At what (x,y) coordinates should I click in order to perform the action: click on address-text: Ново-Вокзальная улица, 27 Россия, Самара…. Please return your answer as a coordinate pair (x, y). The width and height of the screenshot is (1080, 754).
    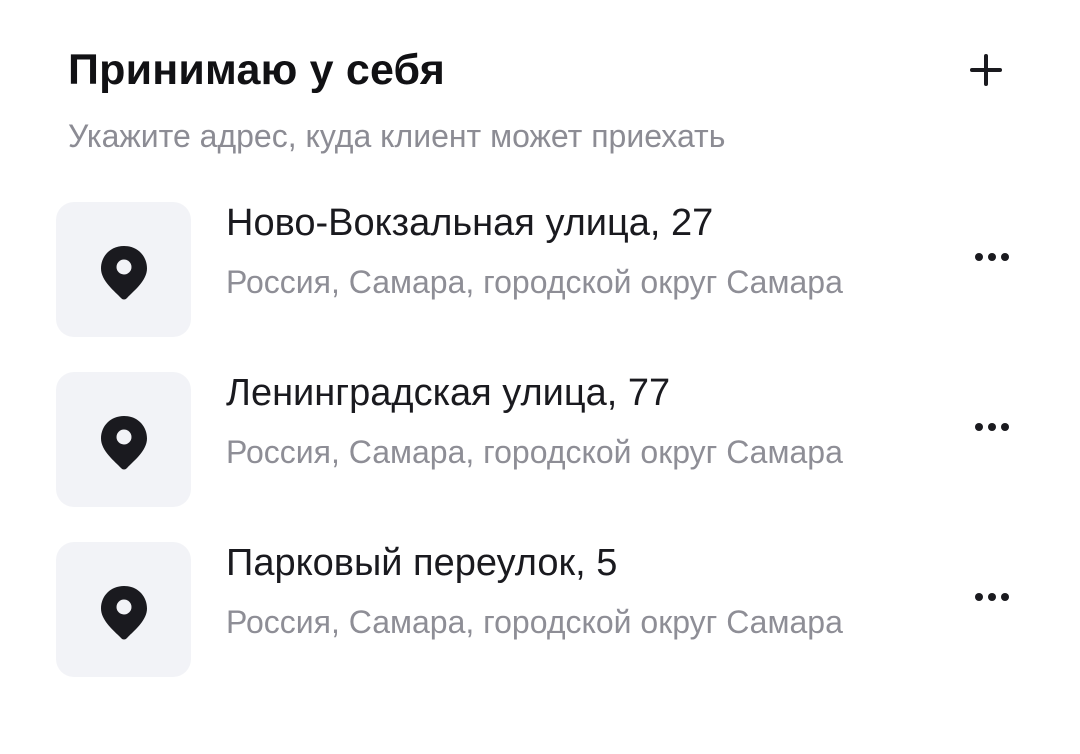
    Looking at the image, I should click on (566, 252).